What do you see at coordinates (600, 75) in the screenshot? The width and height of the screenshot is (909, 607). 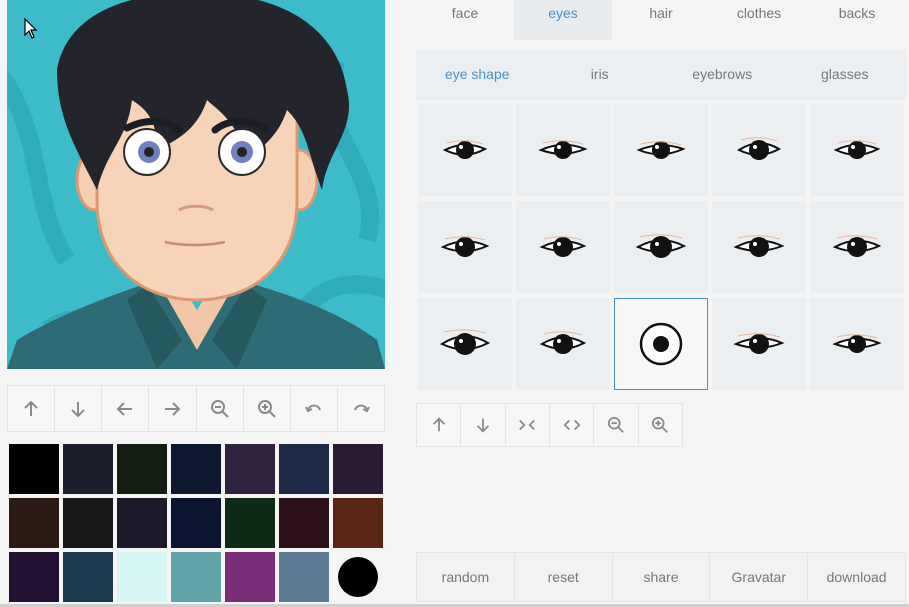 I see `tab-iris: iris` at bounding box center [600, 75].